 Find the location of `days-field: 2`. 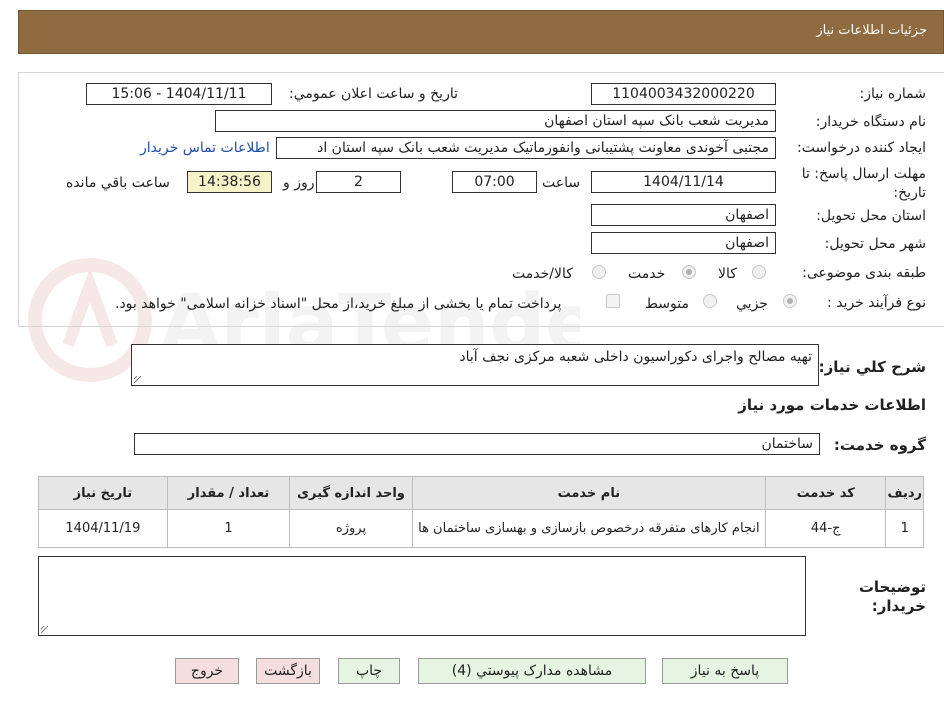

days-field: 2 is located at coordinates (358, 182).